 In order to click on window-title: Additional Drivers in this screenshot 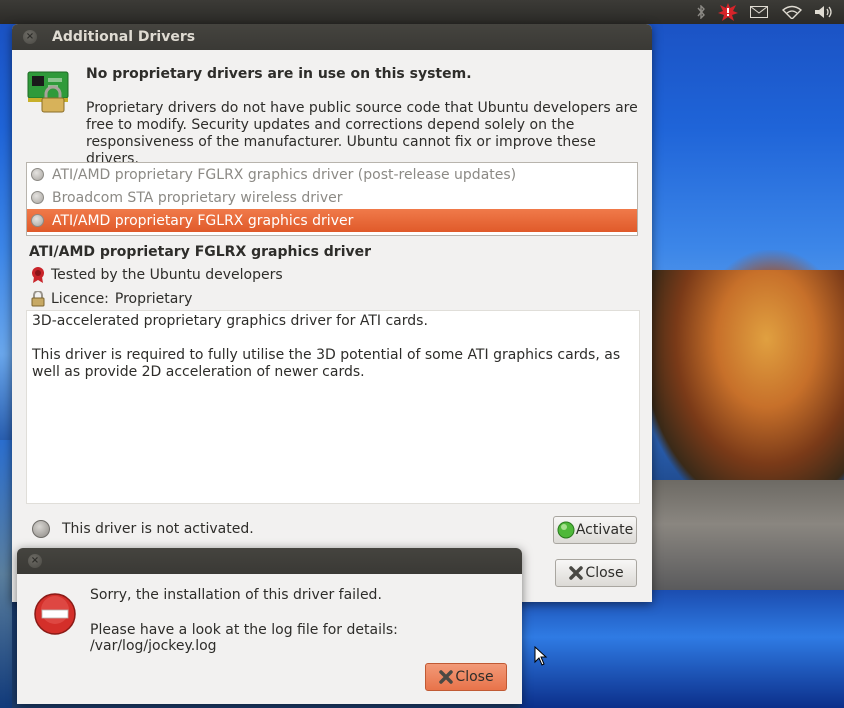, I will do `click(124, 37)`.